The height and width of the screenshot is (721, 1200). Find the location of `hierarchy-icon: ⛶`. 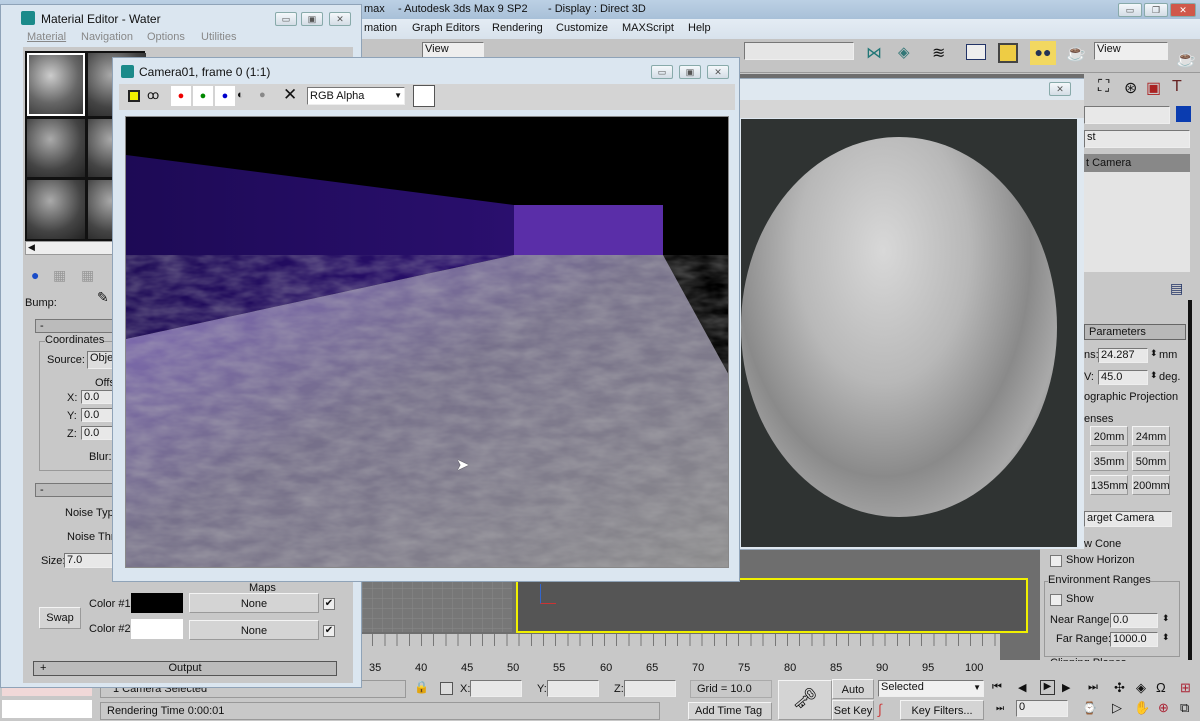

hierarchy-icon: ⛶ is located at coordinates (1103, 87).